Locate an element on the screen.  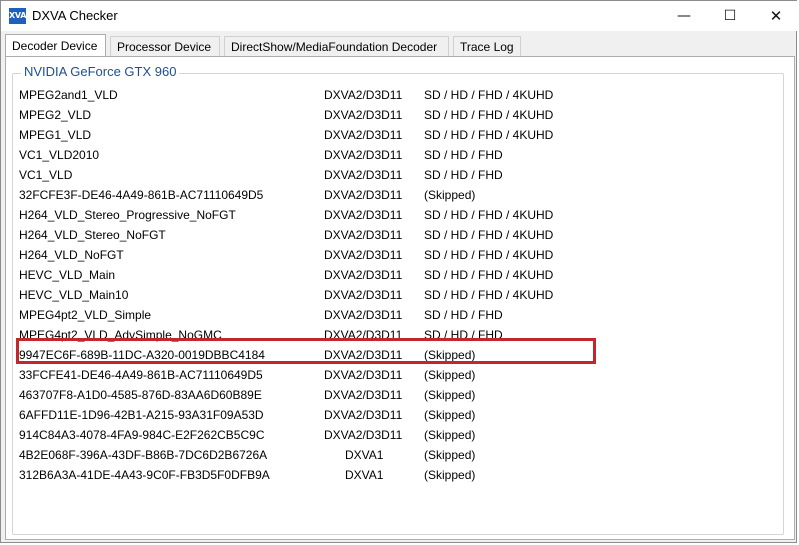
decoder-name: 914C84A3-4078-4FA9-984C-E2F262CB5C9C is located at coordinates (142, 435).